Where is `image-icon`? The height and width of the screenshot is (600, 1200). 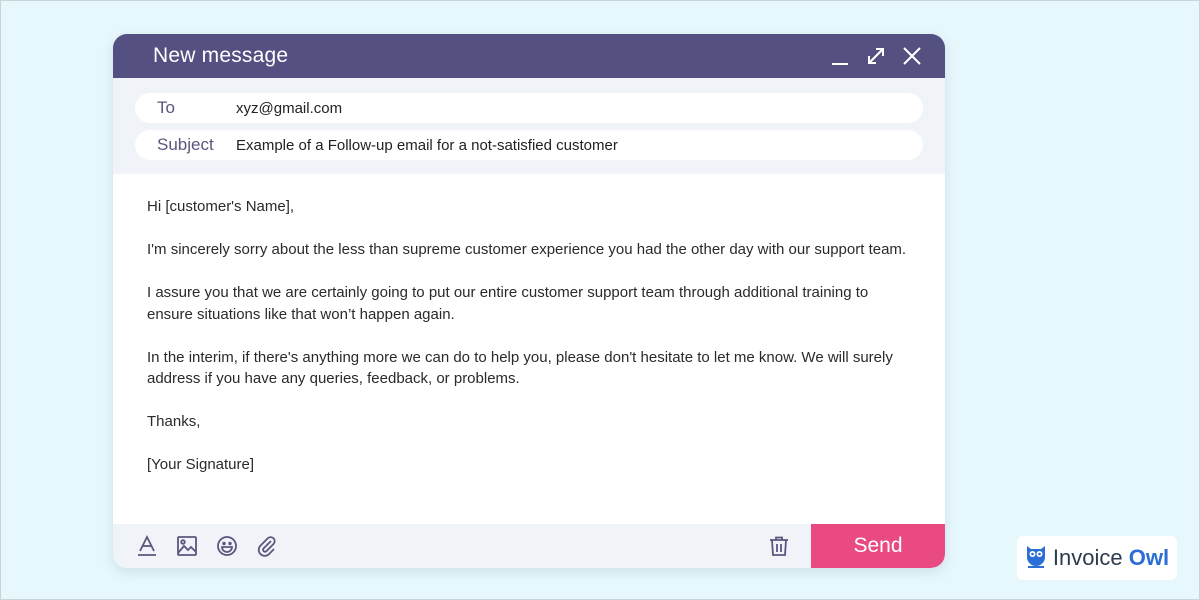 image-icon is located at coordinates (187, 546).